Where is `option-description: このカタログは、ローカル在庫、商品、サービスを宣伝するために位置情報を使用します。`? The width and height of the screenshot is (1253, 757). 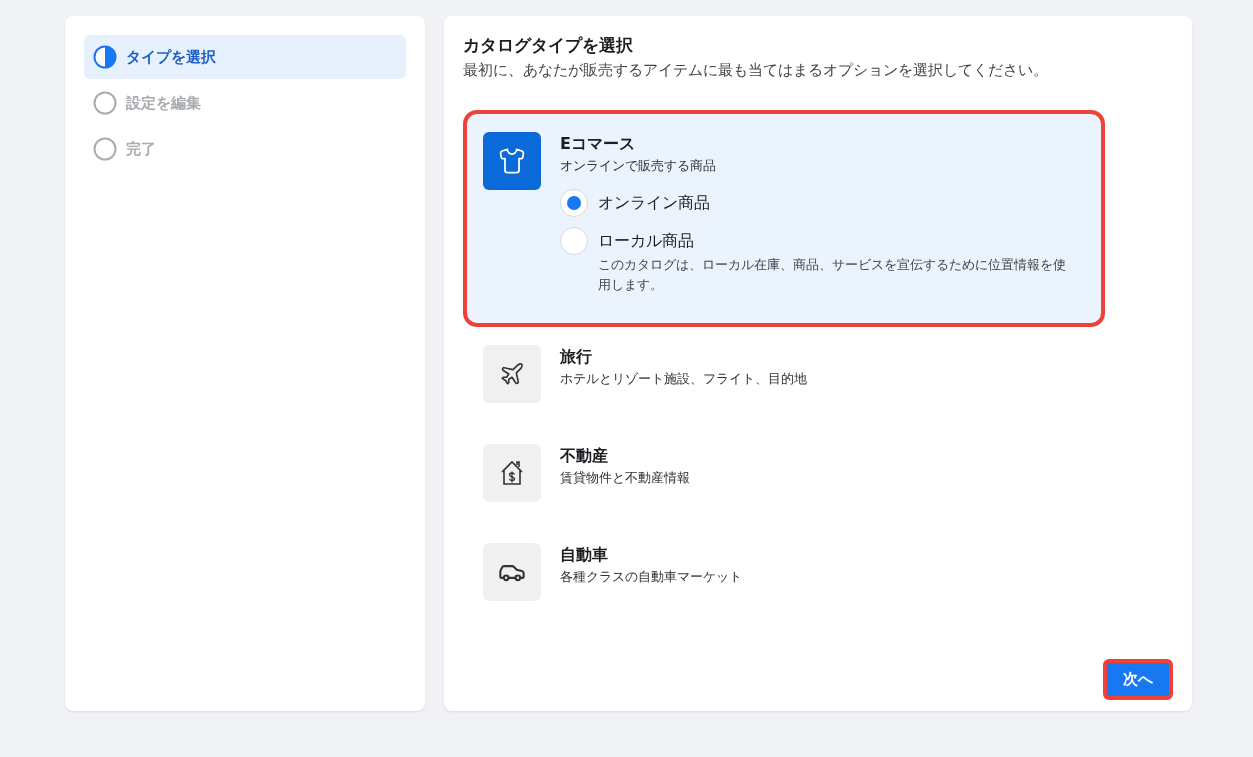 option-description: このカタログは、ローカル在庫、商品、サービスを宣伝するために位置情報を使用します。 is located at coordinates (832, 275).